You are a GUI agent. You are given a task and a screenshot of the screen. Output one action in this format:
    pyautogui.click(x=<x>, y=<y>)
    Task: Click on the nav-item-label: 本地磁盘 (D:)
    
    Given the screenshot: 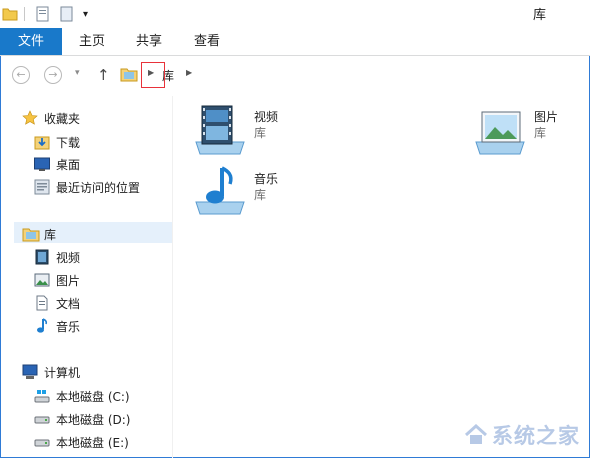 What is the action you would take?
    pyautogui.click(x=93, y=419)
    